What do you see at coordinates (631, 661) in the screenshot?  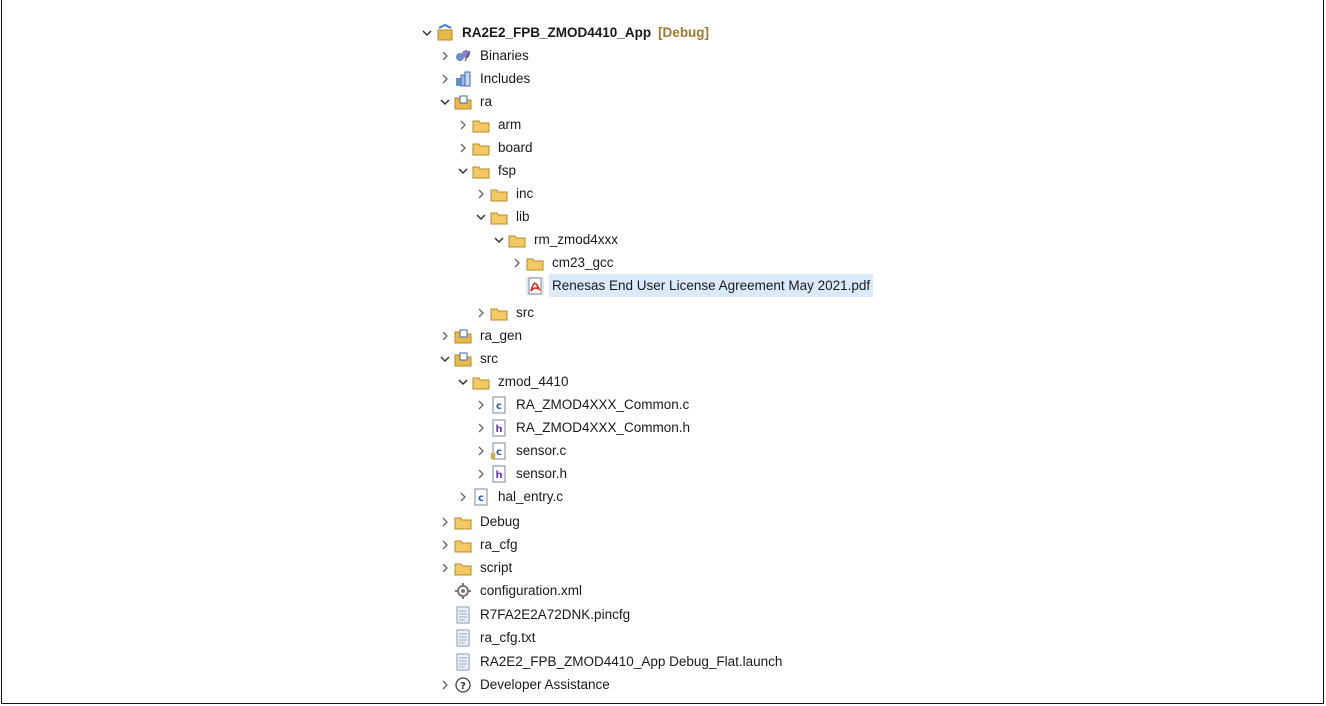 I see `tree-item-label: RA2E2_FPB_ZMOD4410_App Debug_Flat.launch` at bounding box center [631, 661].